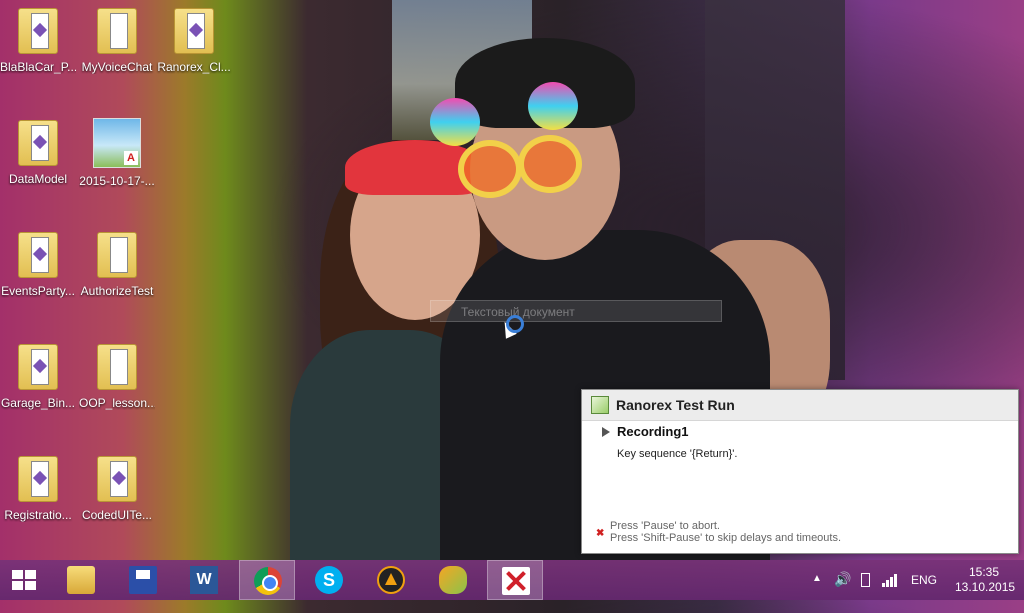  I want to click on clock: 15:35 13.10.2015, so click(985, 585).